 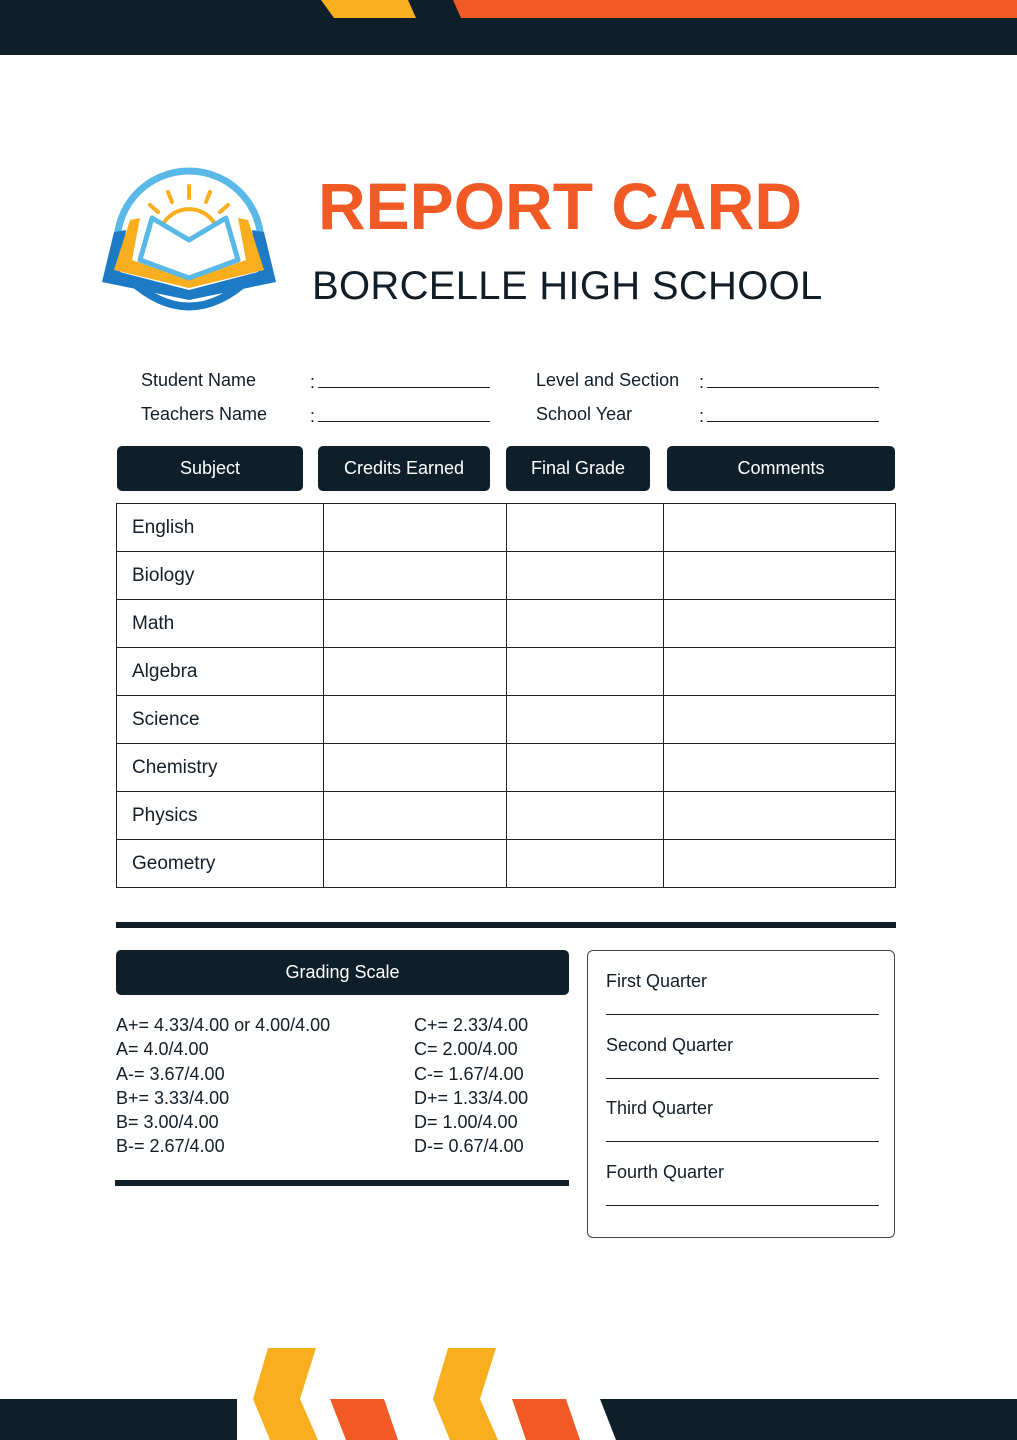 What do you see at coordinates (657, 981) in the screenshot?
I see `quarter-label: First Quarter` at bounding box center [657, 981].